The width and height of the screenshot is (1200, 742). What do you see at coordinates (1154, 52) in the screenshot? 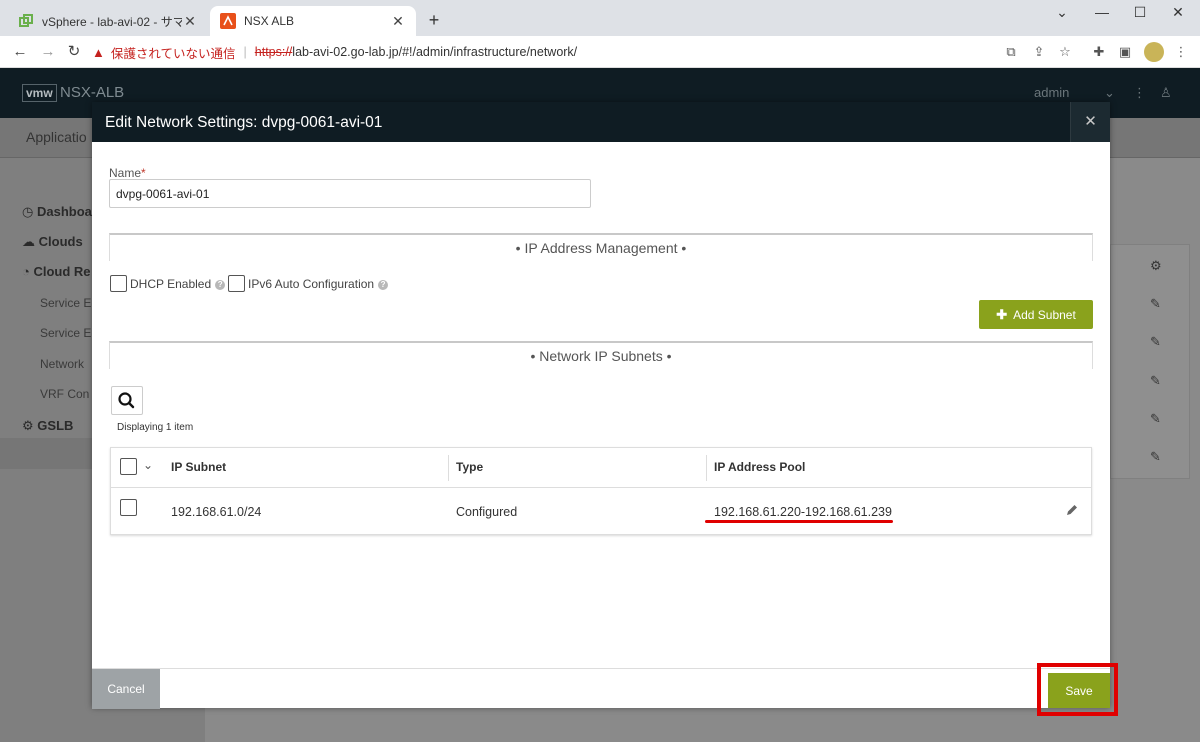
I see `profile-avatar` at bounding box center [1154, 52].